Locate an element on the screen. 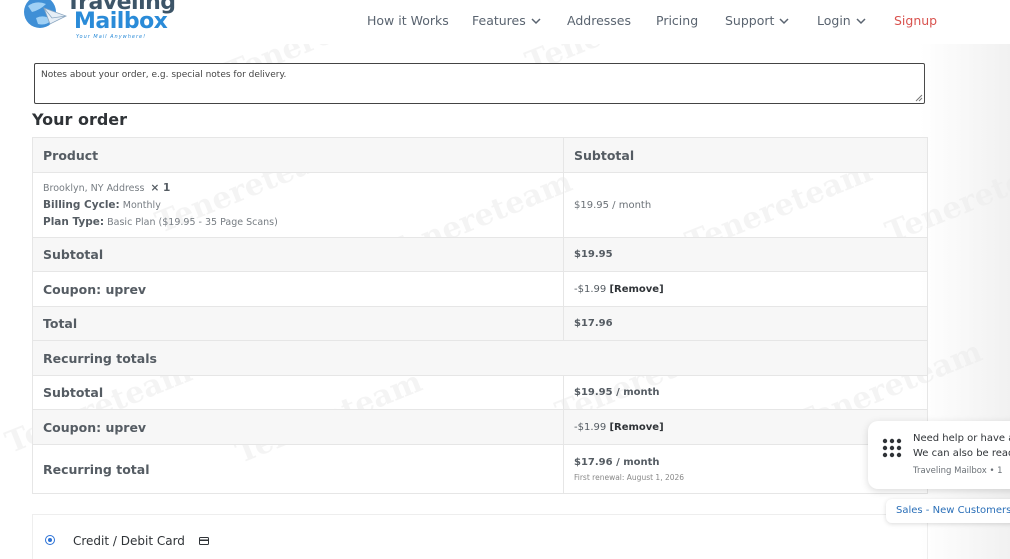  chat-message-line1: Need help or have a is located at coordinates (961, 438).